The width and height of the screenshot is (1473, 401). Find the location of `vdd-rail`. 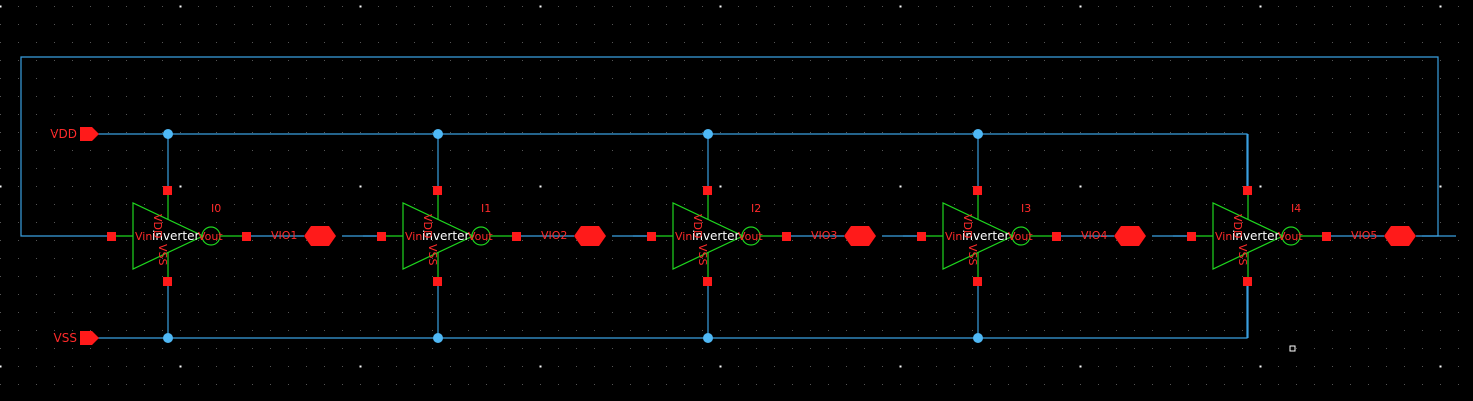

vdd-rail is located at coordinates (672, 160).